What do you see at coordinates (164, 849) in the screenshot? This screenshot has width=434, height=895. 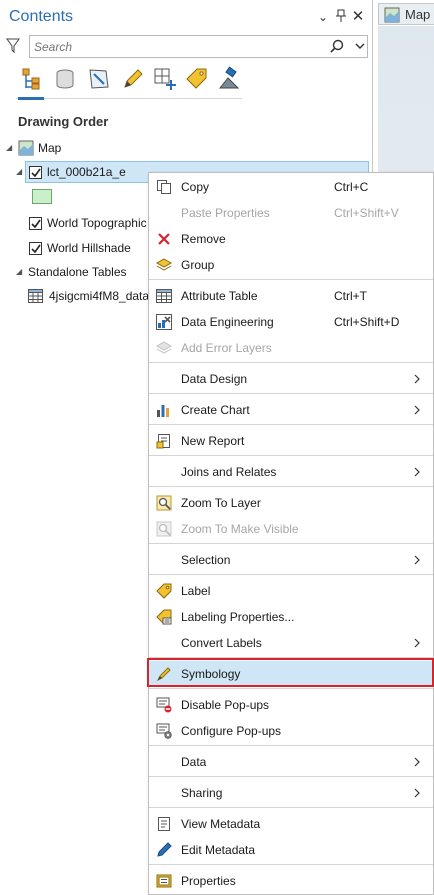 I see `edit-metadata-pencil-icon` at bounding box center [164, 849].